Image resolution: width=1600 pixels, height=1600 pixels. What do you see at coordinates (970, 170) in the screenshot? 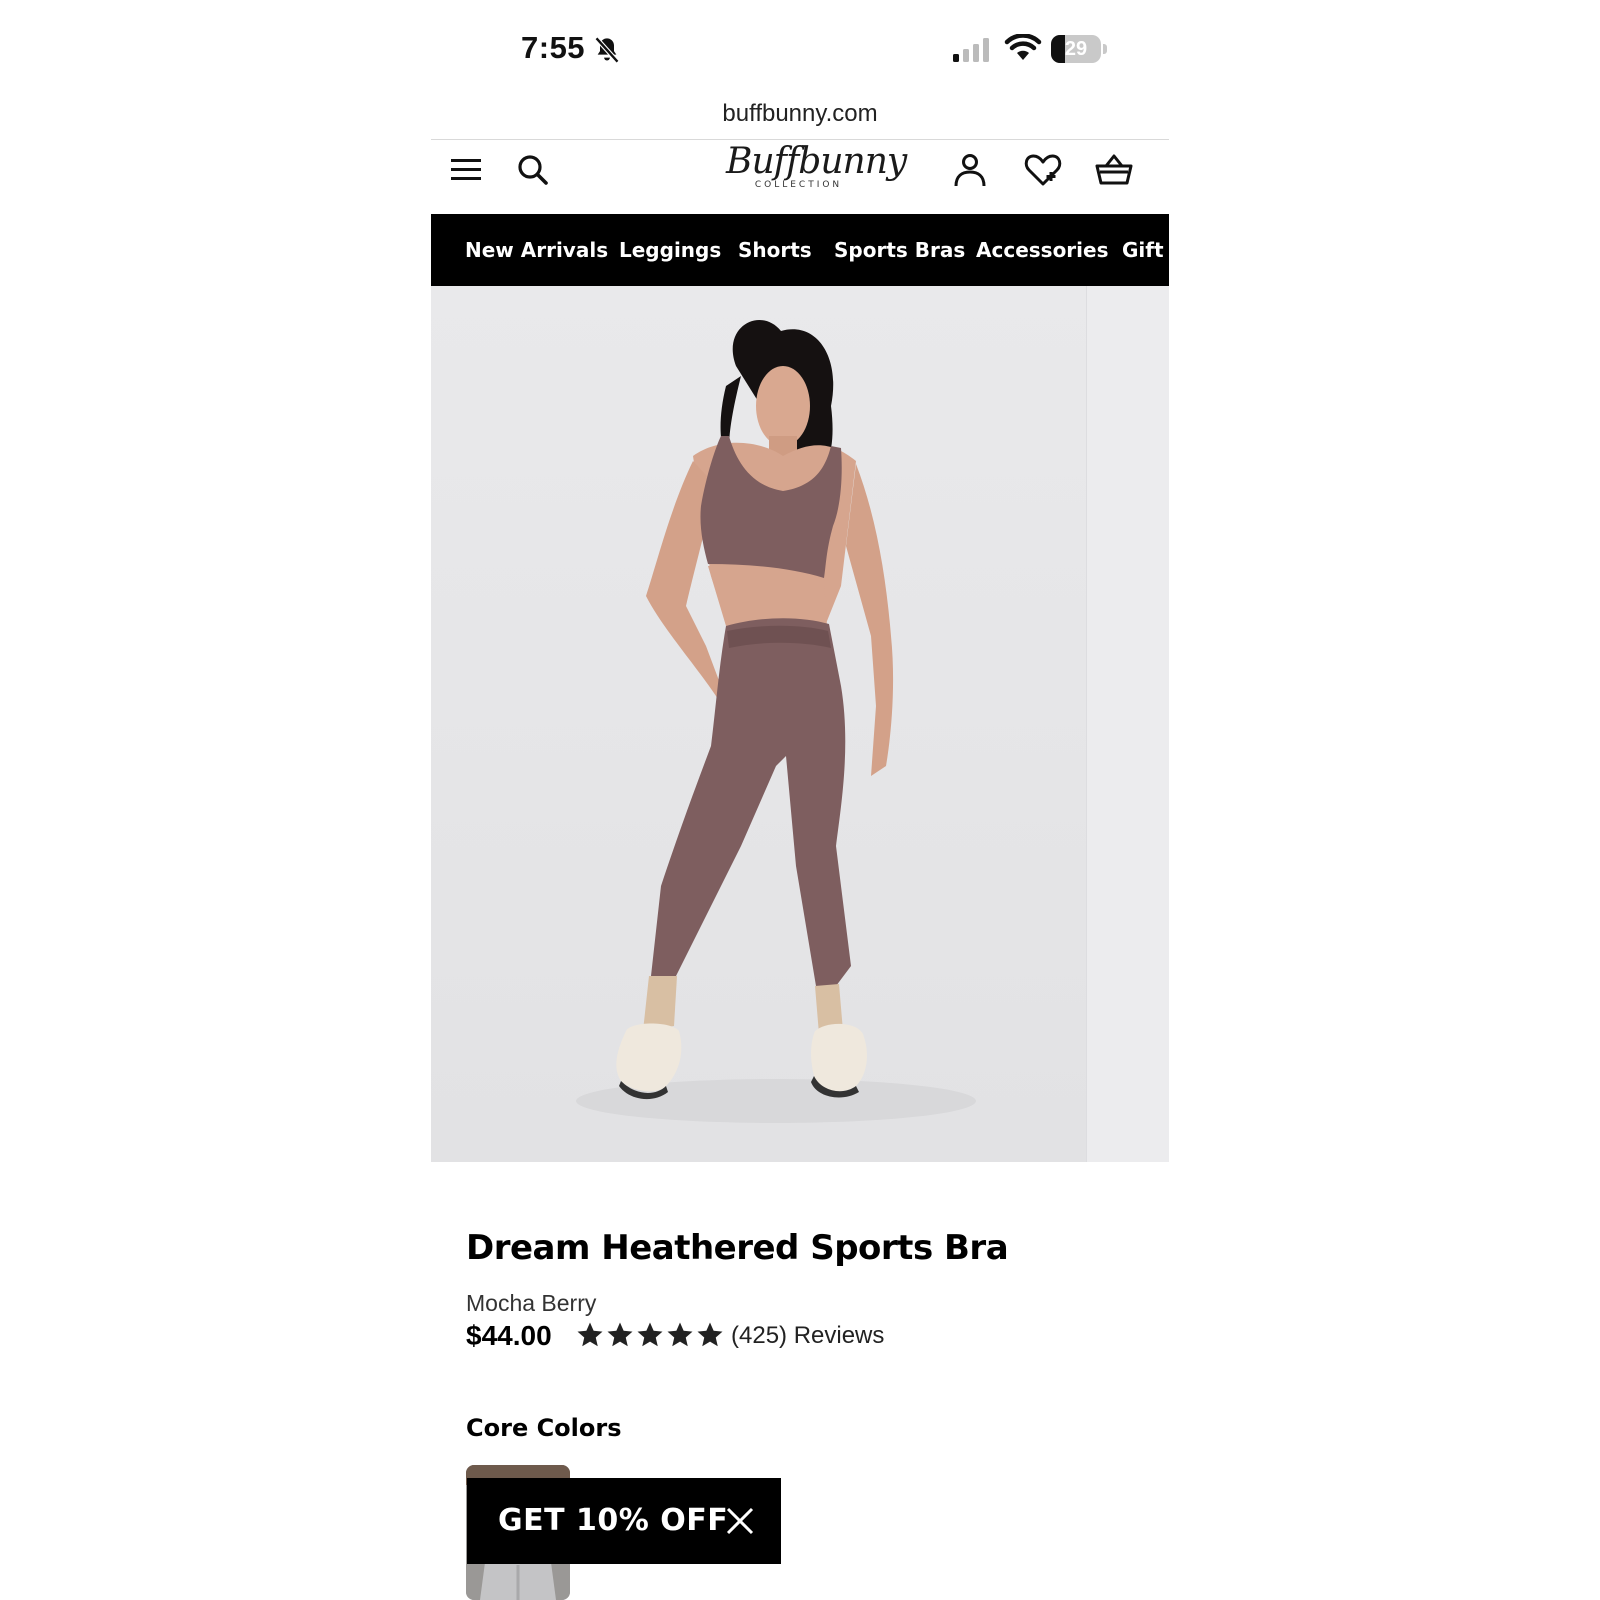
I see `account-icon` at bounding box center [970, 170].